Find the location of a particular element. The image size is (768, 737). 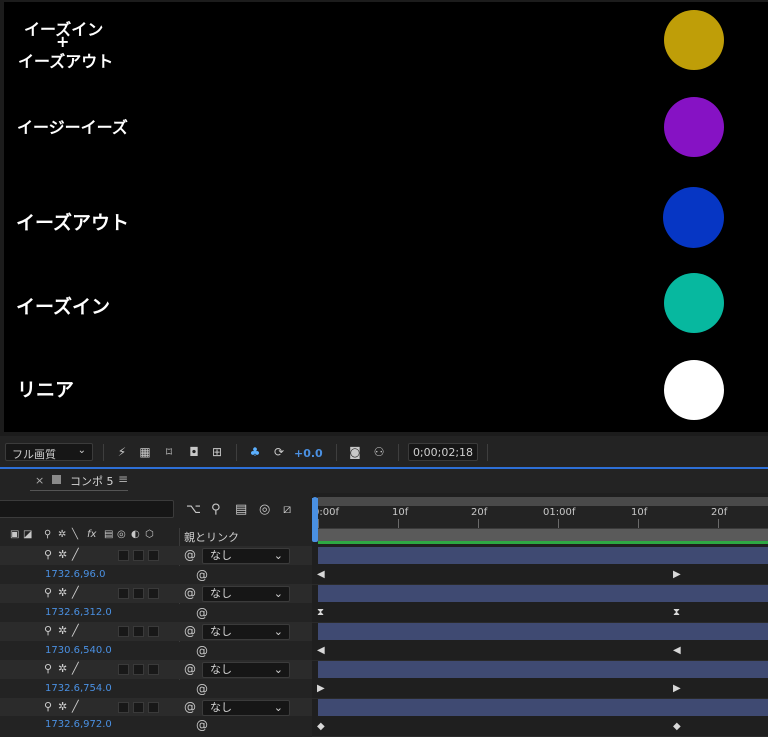

color-channels-icon: ♣ is located at coordinates (255, 452).